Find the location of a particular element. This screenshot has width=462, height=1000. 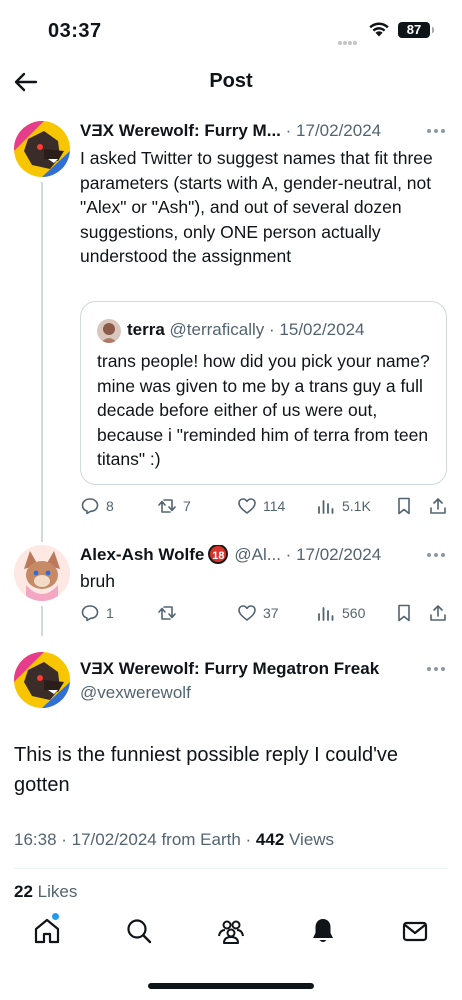

status-bar: 03:37 87 is located at coordinates (231, 29).